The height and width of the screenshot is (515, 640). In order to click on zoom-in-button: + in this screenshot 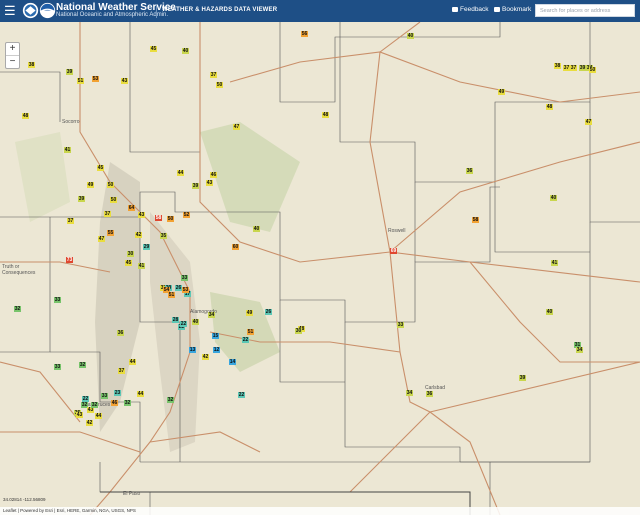, I will do `click(12, 49)`.